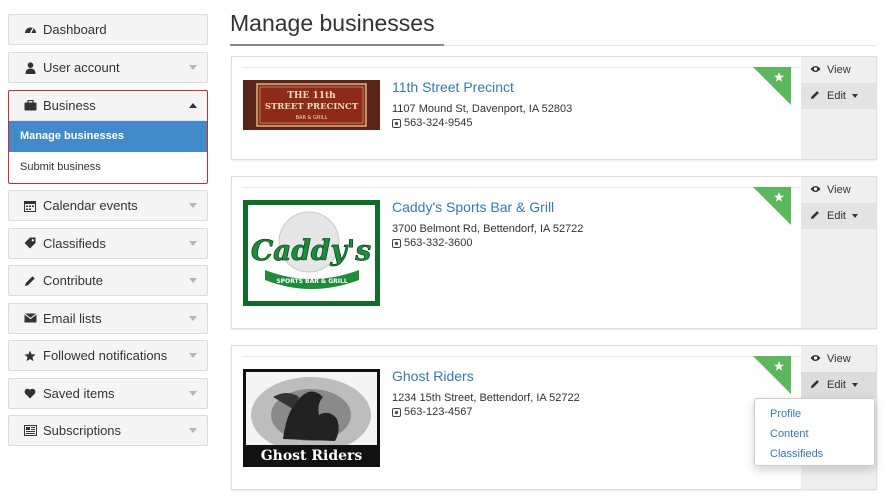  I want to click on sidebar-item-subscriptions: Subscriptions, so click(108, 430).